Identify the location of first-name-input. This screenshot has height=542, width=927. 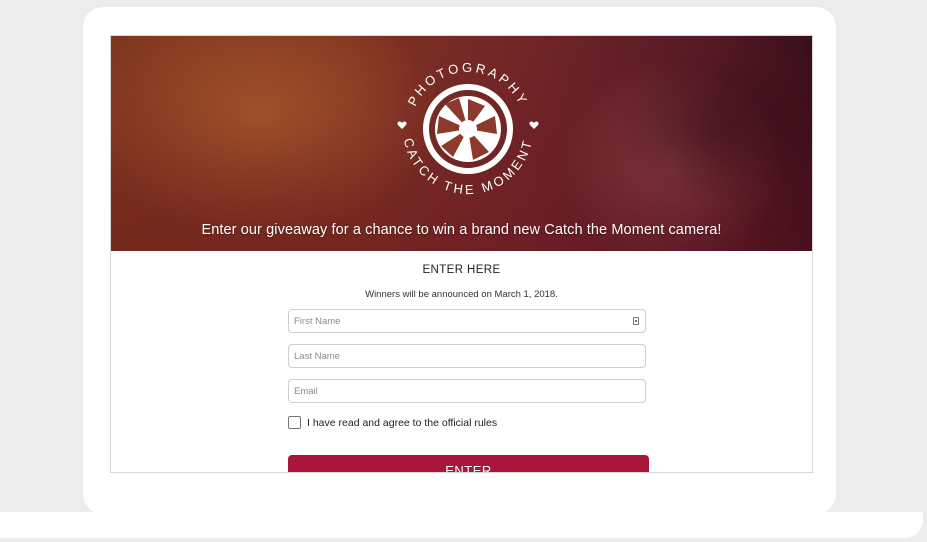
(467, 321).